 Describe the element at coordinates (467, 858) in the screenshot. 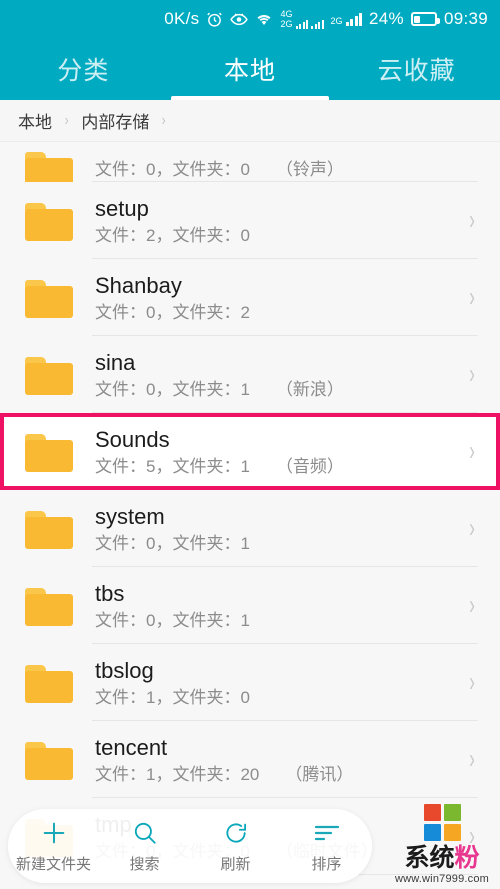

I see `watermark-brand-pink: 粉` at that location.